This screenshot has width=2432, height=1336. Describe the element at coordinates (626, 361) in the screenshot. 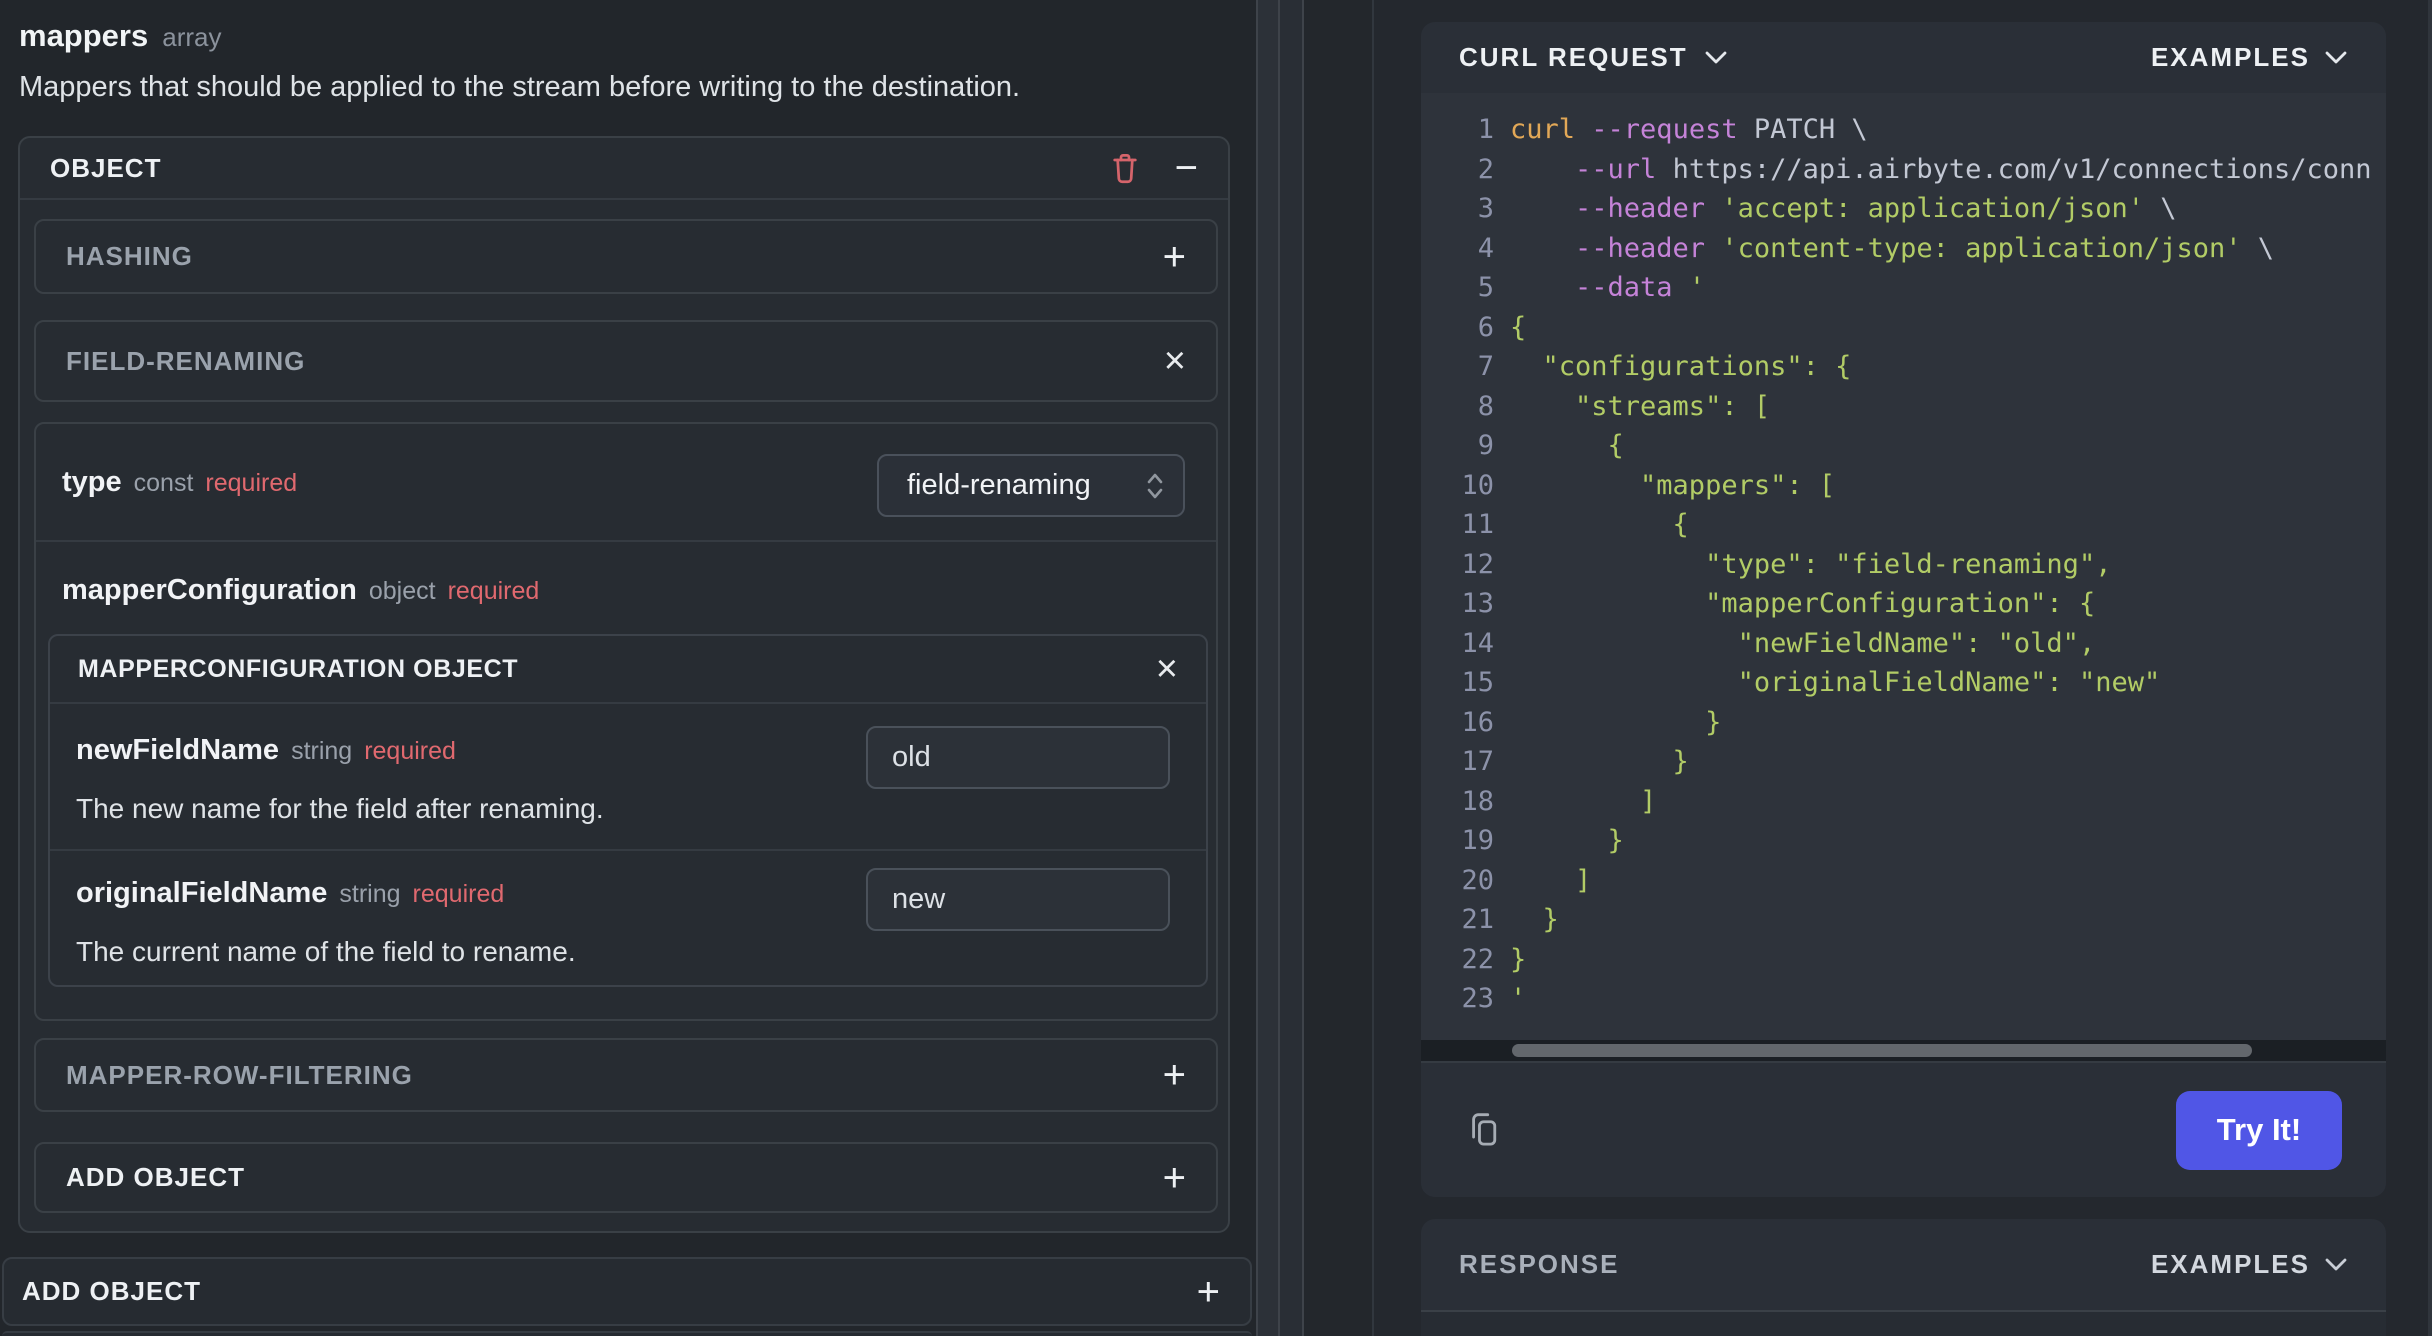

I see `section-field-renaming-header: FIELD-RENAMING ×` at that location.